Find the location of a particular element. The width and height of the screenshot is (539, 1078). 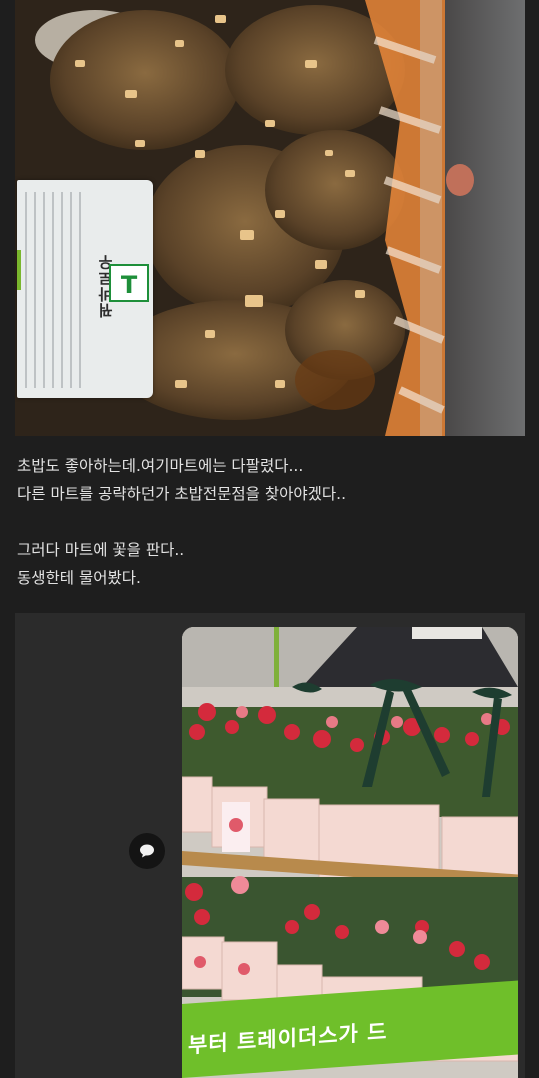

store-logo-icon: T is located at coordinates (129, 283).